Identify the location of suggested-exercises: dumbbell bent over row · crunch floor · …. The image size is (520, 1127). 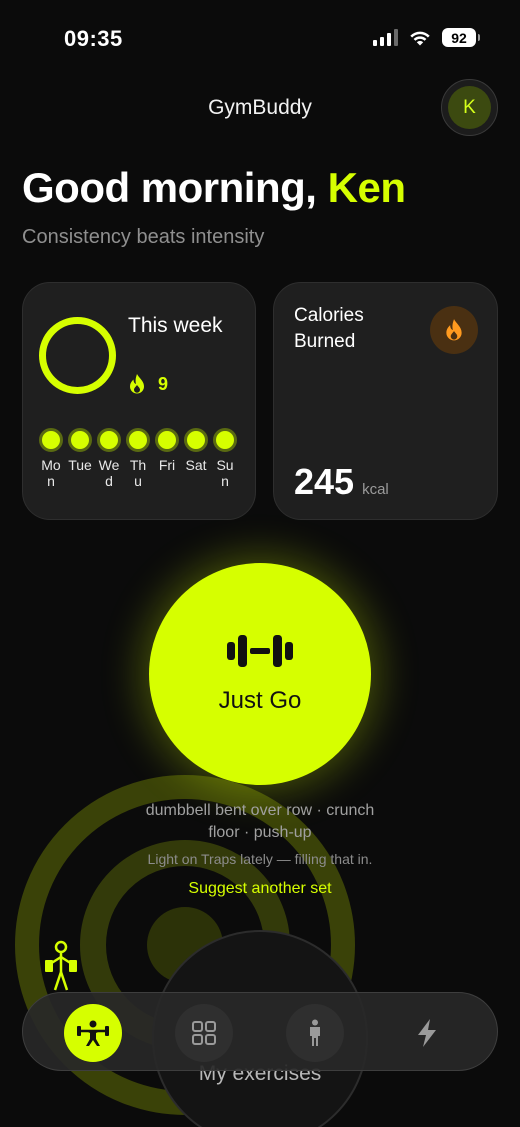
(260, 822).